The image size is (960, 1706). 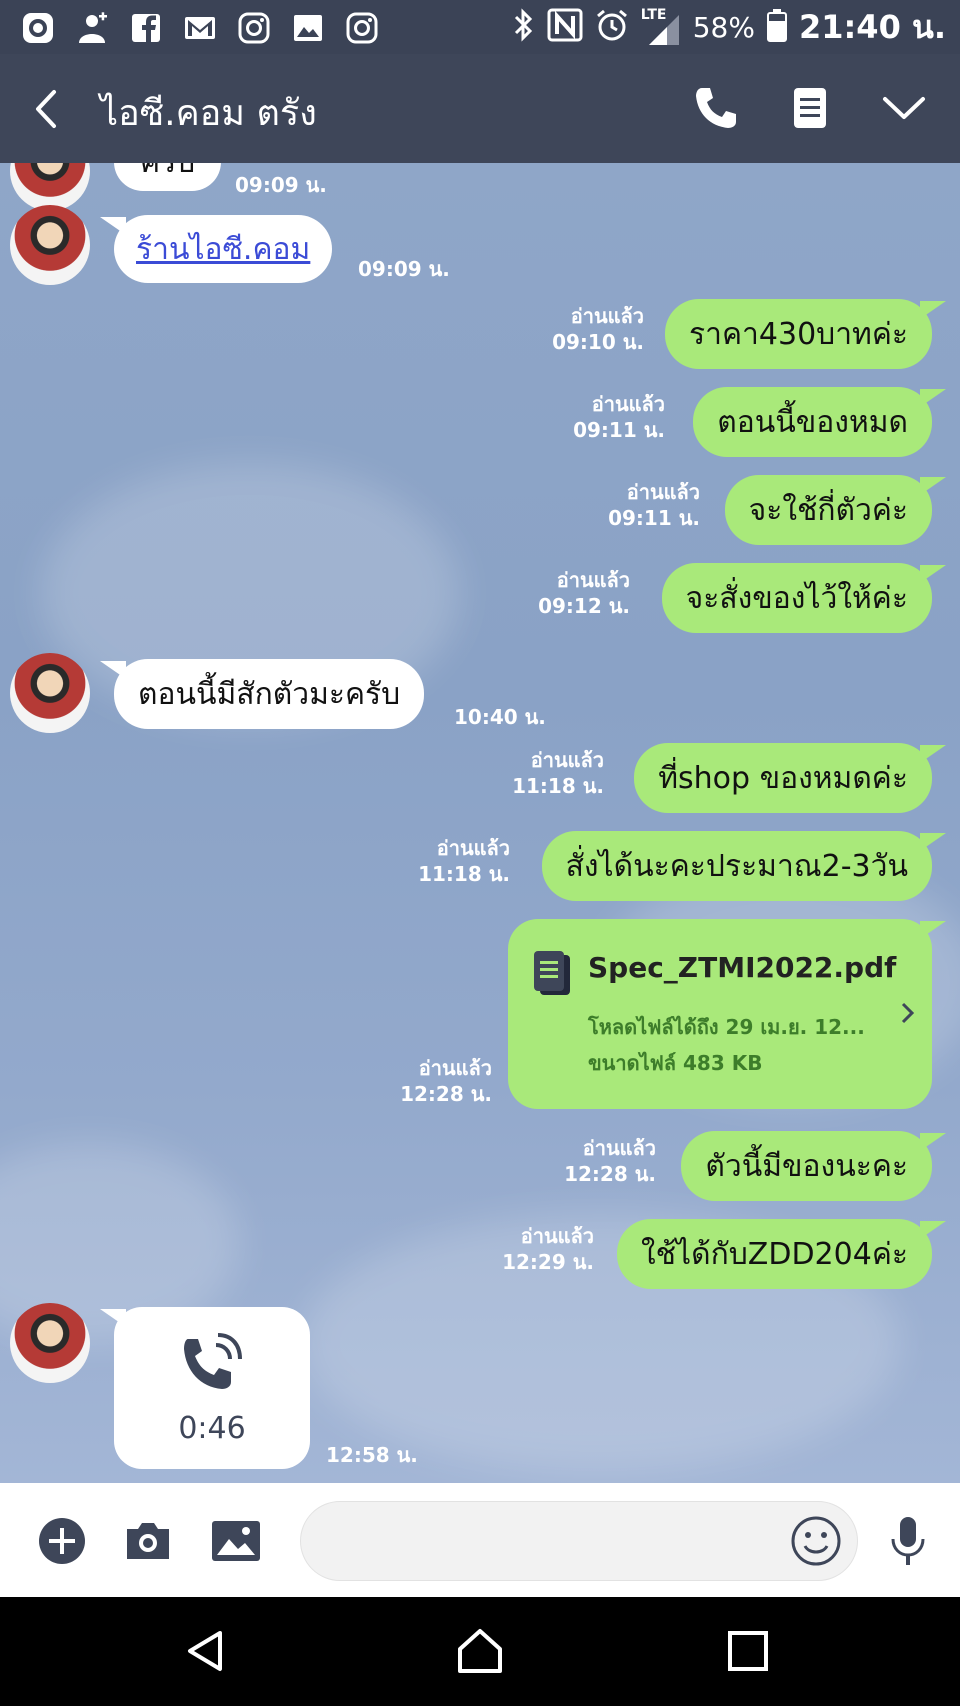 I want to click on voice-call-message: 0:46, so click(x=205, y=1388).